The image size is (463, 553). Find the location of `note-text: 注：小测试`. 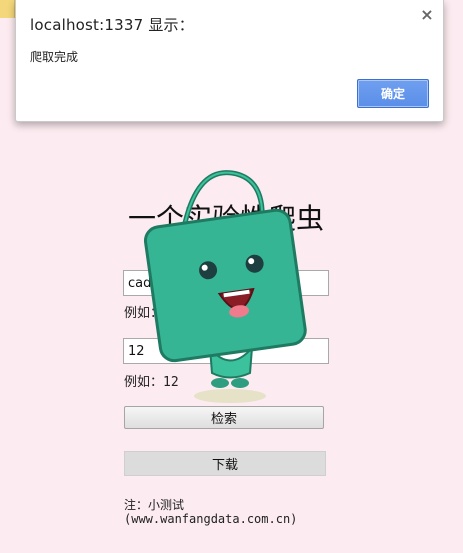

note-text: 注：小测试 is located at coordinates (154, 505).